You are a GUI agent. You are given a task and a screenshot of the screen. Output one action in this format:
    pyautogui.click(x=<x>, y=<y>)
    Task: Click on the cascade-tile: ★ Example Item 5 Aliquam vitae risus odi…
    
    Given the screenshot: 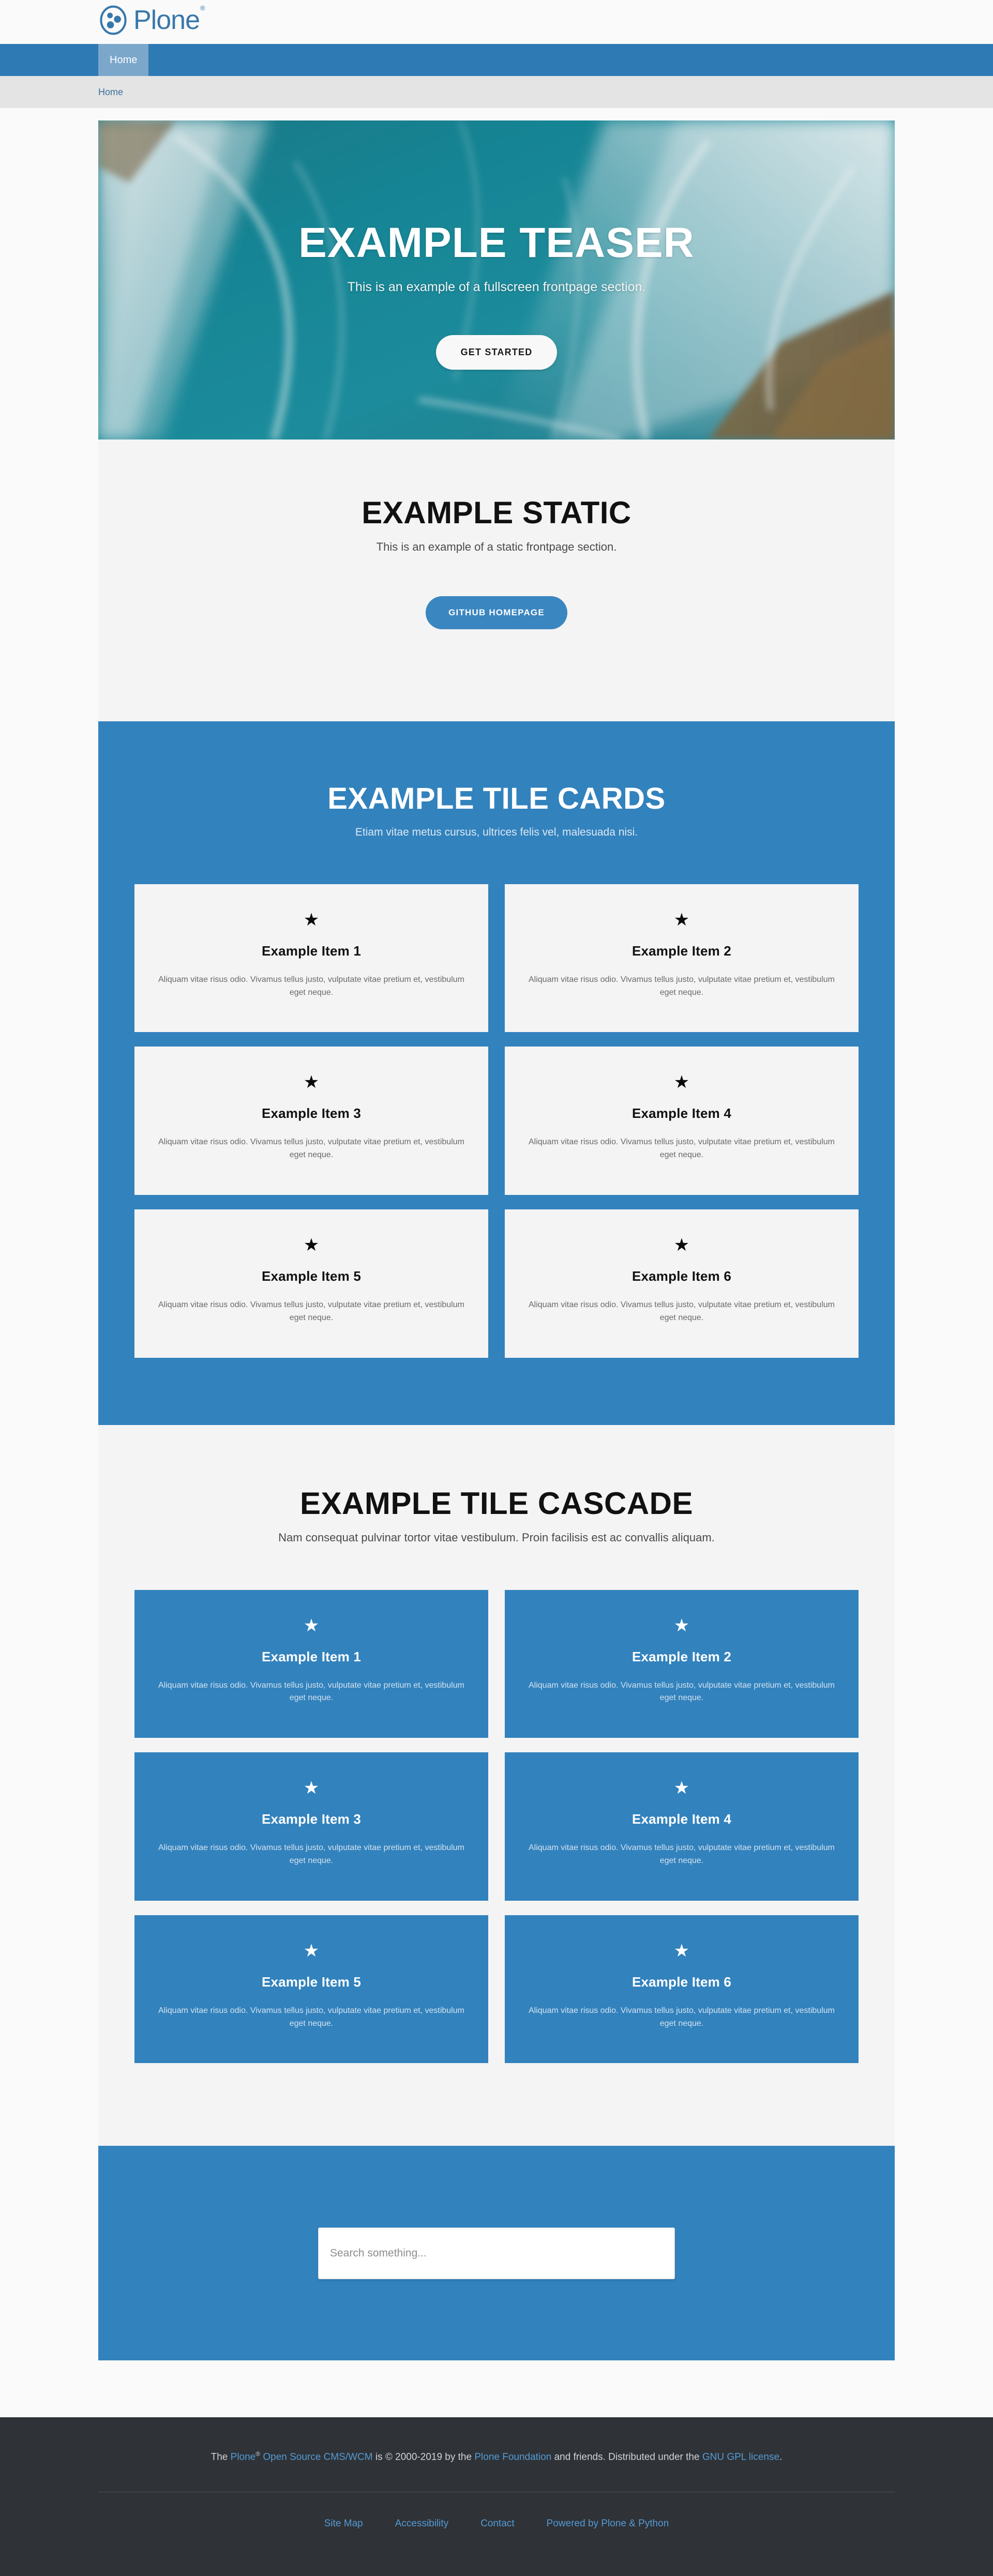 What is the action you would take?
    pyautogui.click(x=311, y=1989)
    